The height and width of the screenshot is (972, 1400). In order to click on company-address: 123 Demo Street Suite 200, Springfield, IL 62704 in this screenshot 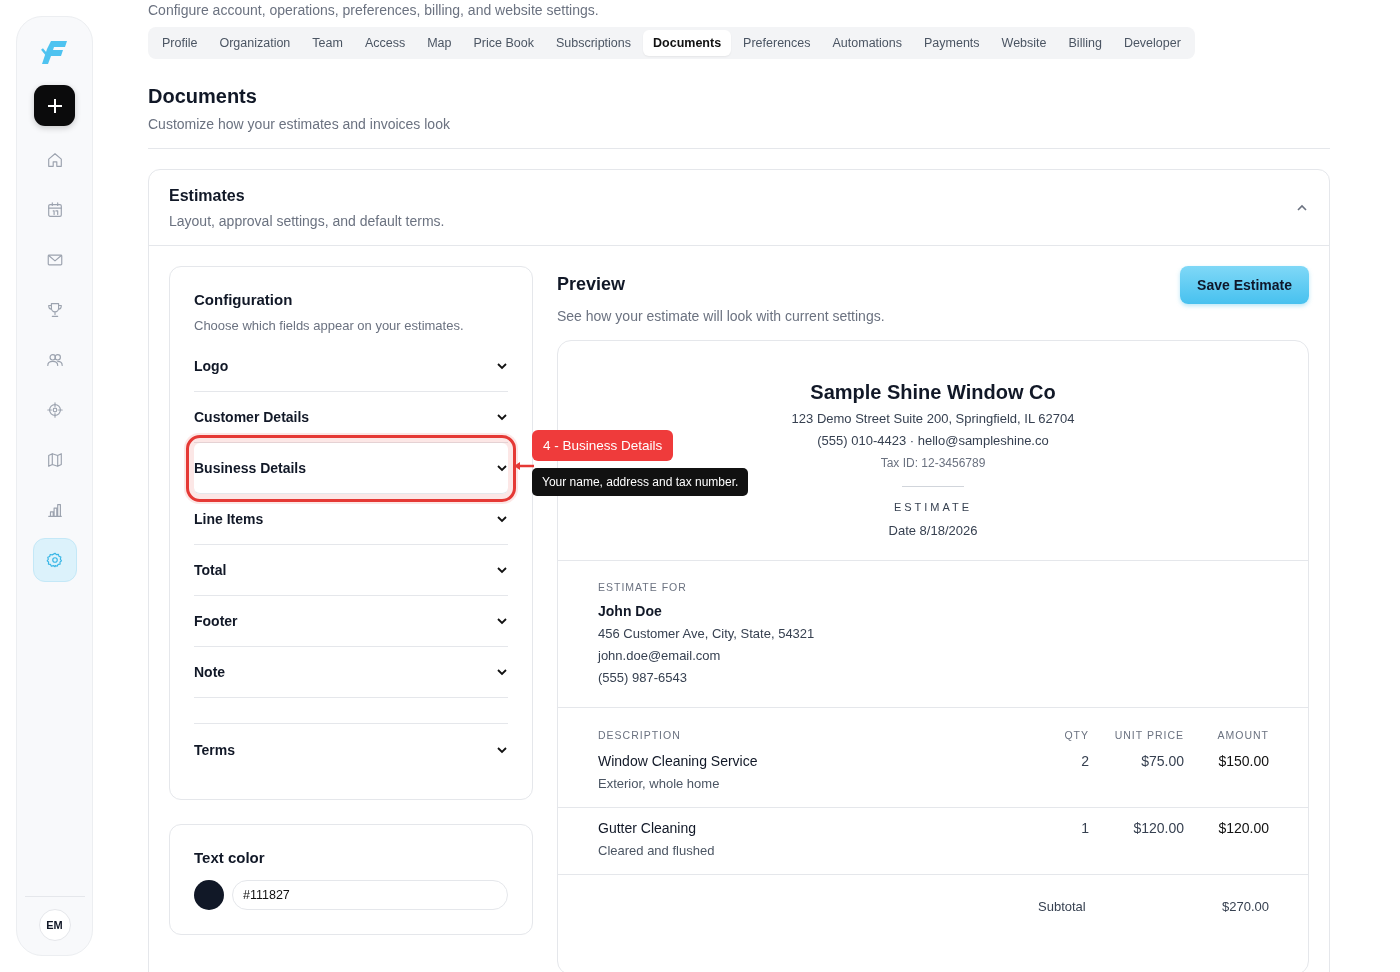, I will do `click(933, 418)`.